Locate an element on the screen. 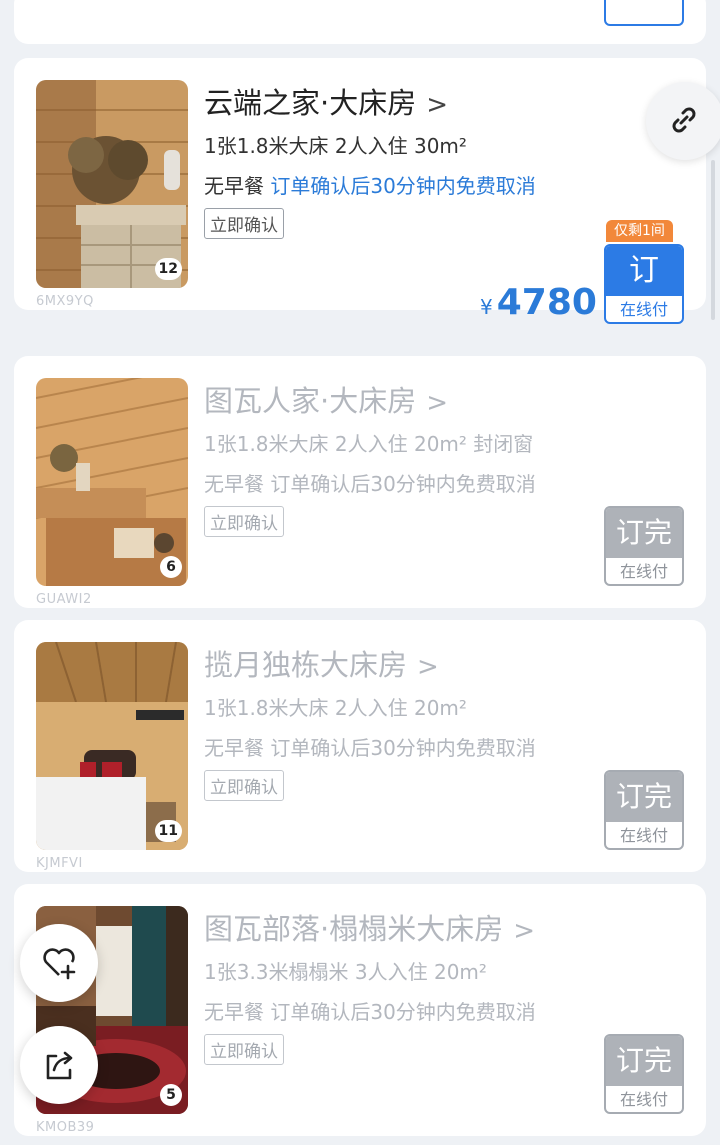 This screenshot has width=720, height=1145. share-button is located at coordinates (59, 1065).